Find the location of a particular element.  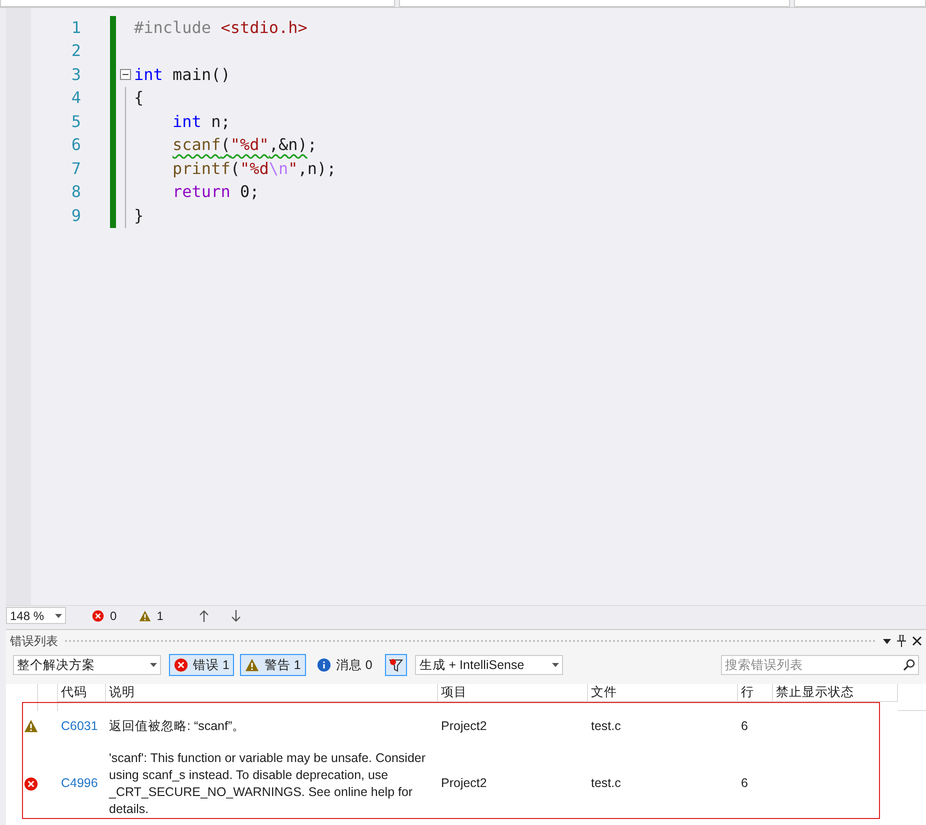

code-token: ,n); is located at coordinates (317, 169).